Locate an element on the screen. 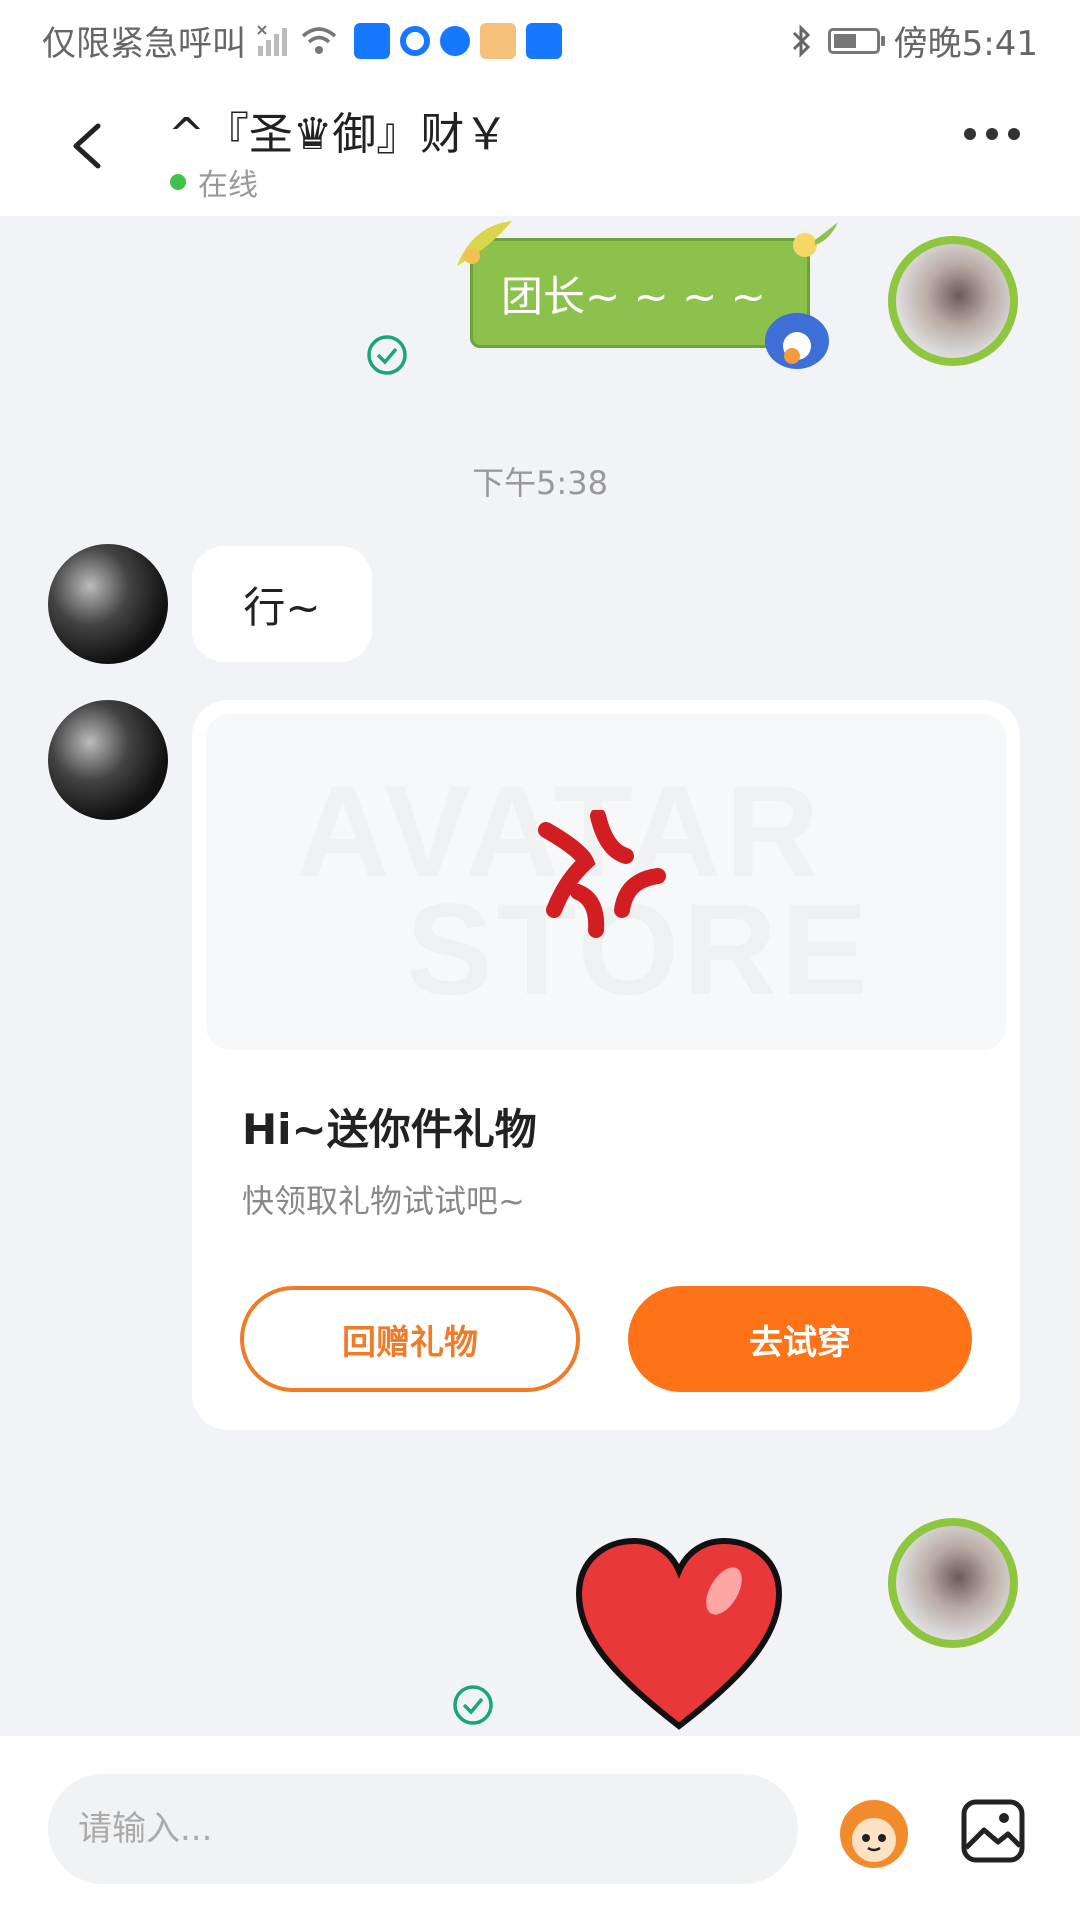  online-status: 在线 is located at coordinates (214, 182).